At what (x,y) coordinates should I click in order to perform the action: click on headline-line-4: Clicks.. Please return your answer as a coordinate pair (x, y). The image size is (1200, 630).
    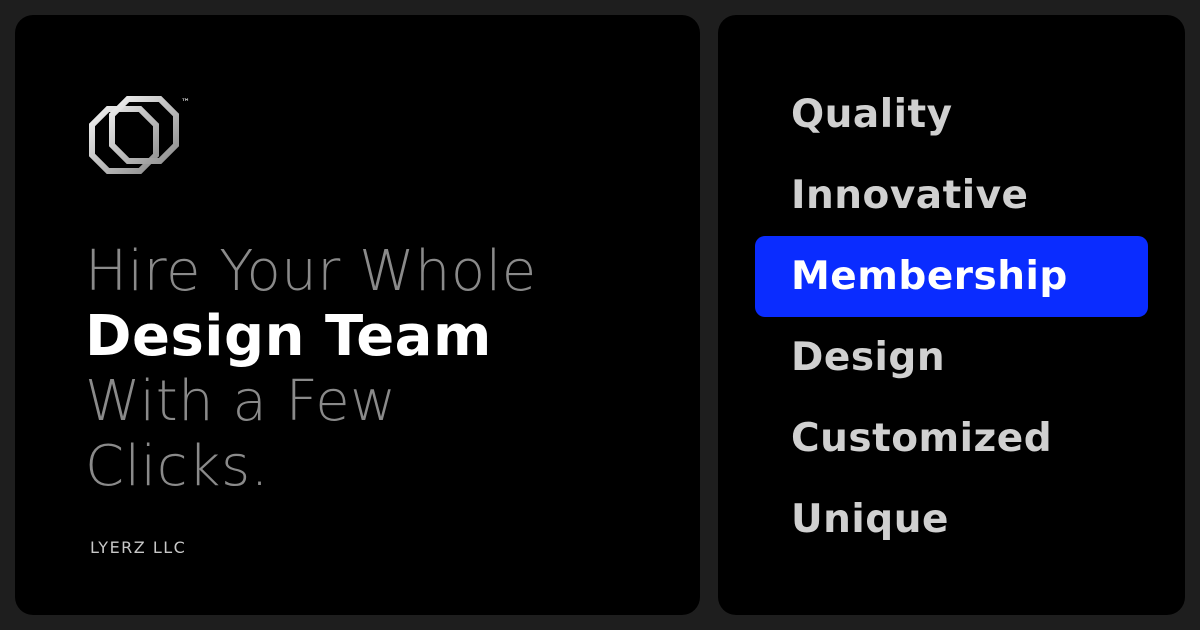
    Looking at the image, I should click on (177, 466).